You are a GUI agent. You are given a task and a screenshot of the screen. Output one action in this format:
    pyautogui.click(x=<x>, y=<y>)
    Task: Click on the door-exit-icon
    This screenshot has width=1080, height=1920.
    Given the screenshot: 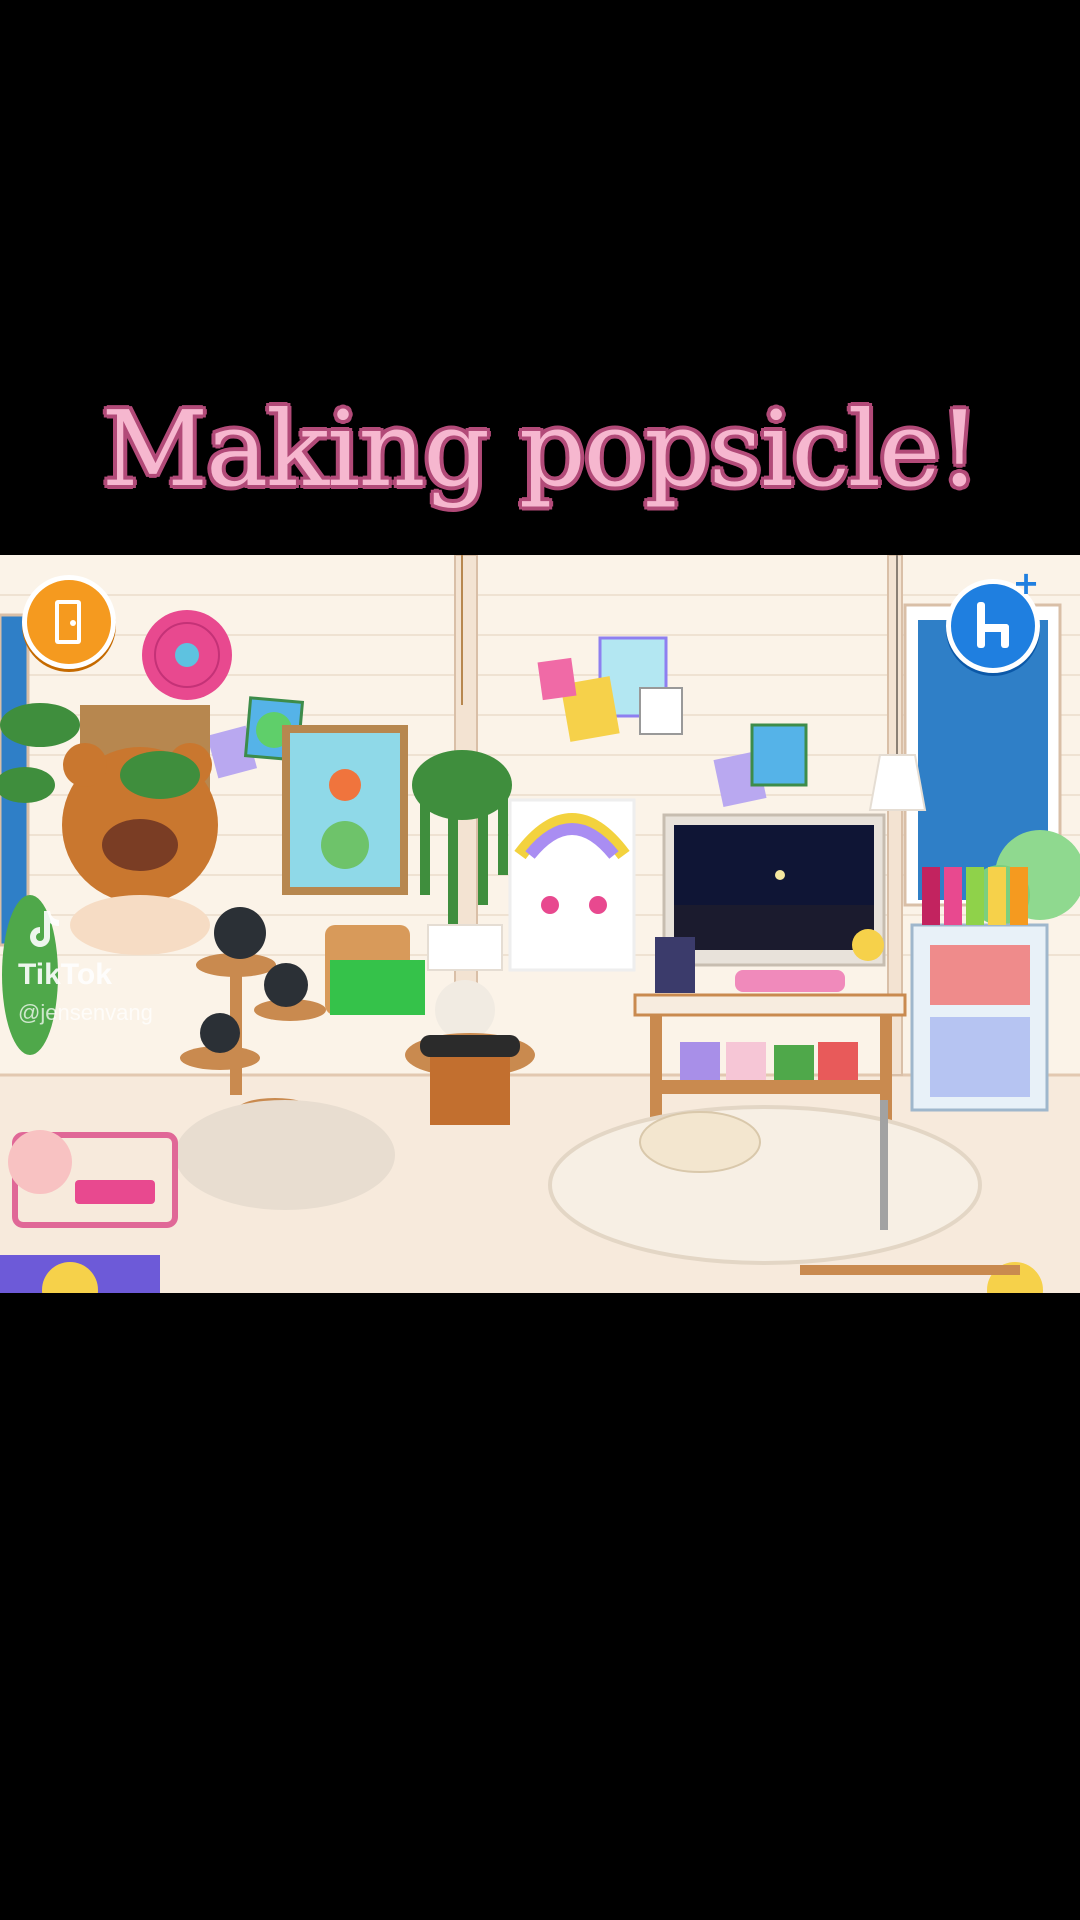 What is the action you would take?
    pyautogui.click(x=68, y=622)
    